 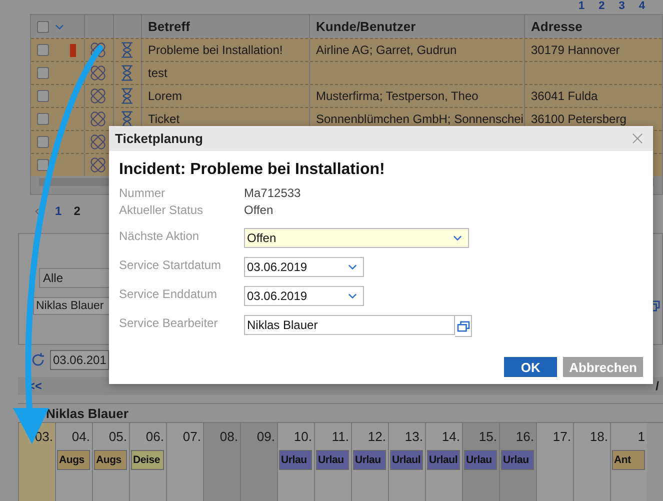 What do you see at coordinates (377, 436) in the screenshot?
I see `day-label: 12.` at bounding box center [377, 436].